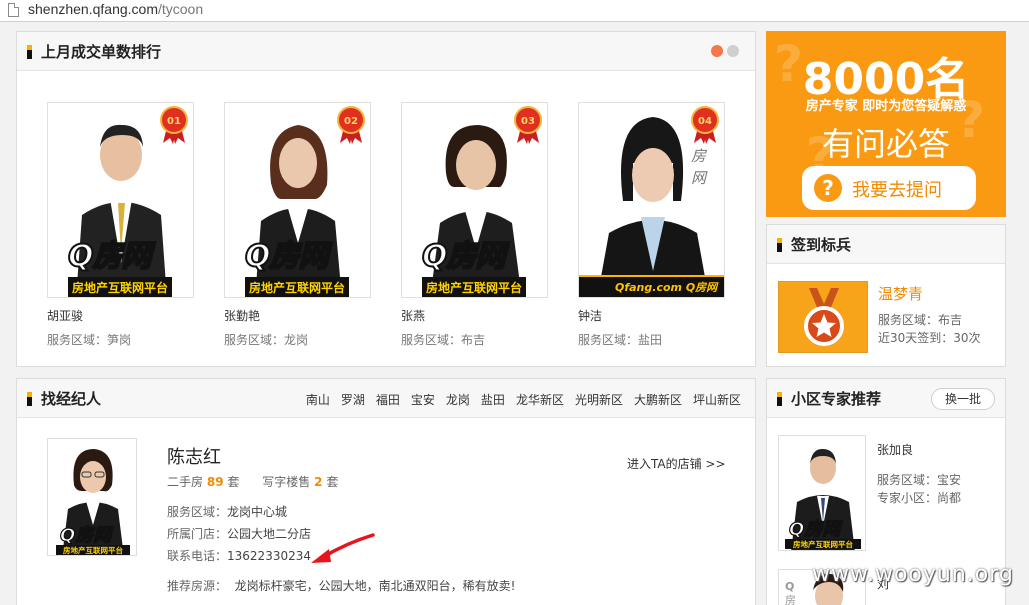  What do you see at coordinates (351, 121) in the screenshot?
I see `rank-number: 02` at bounding box center [351, 121].